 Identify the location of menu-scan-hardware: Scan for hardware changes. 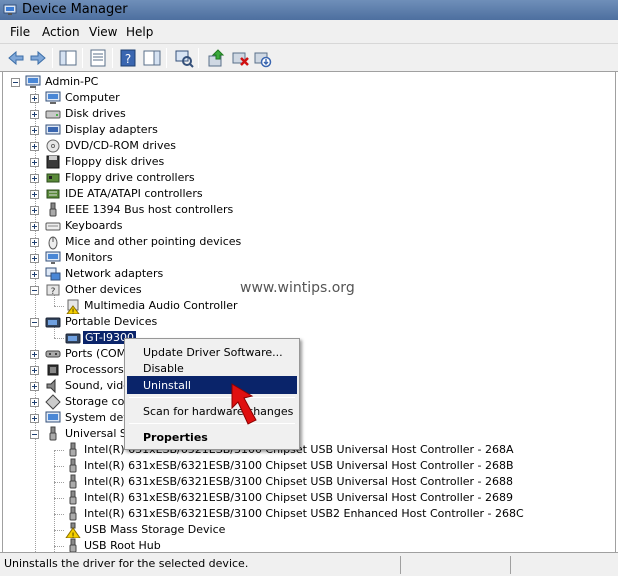
(212, 411).